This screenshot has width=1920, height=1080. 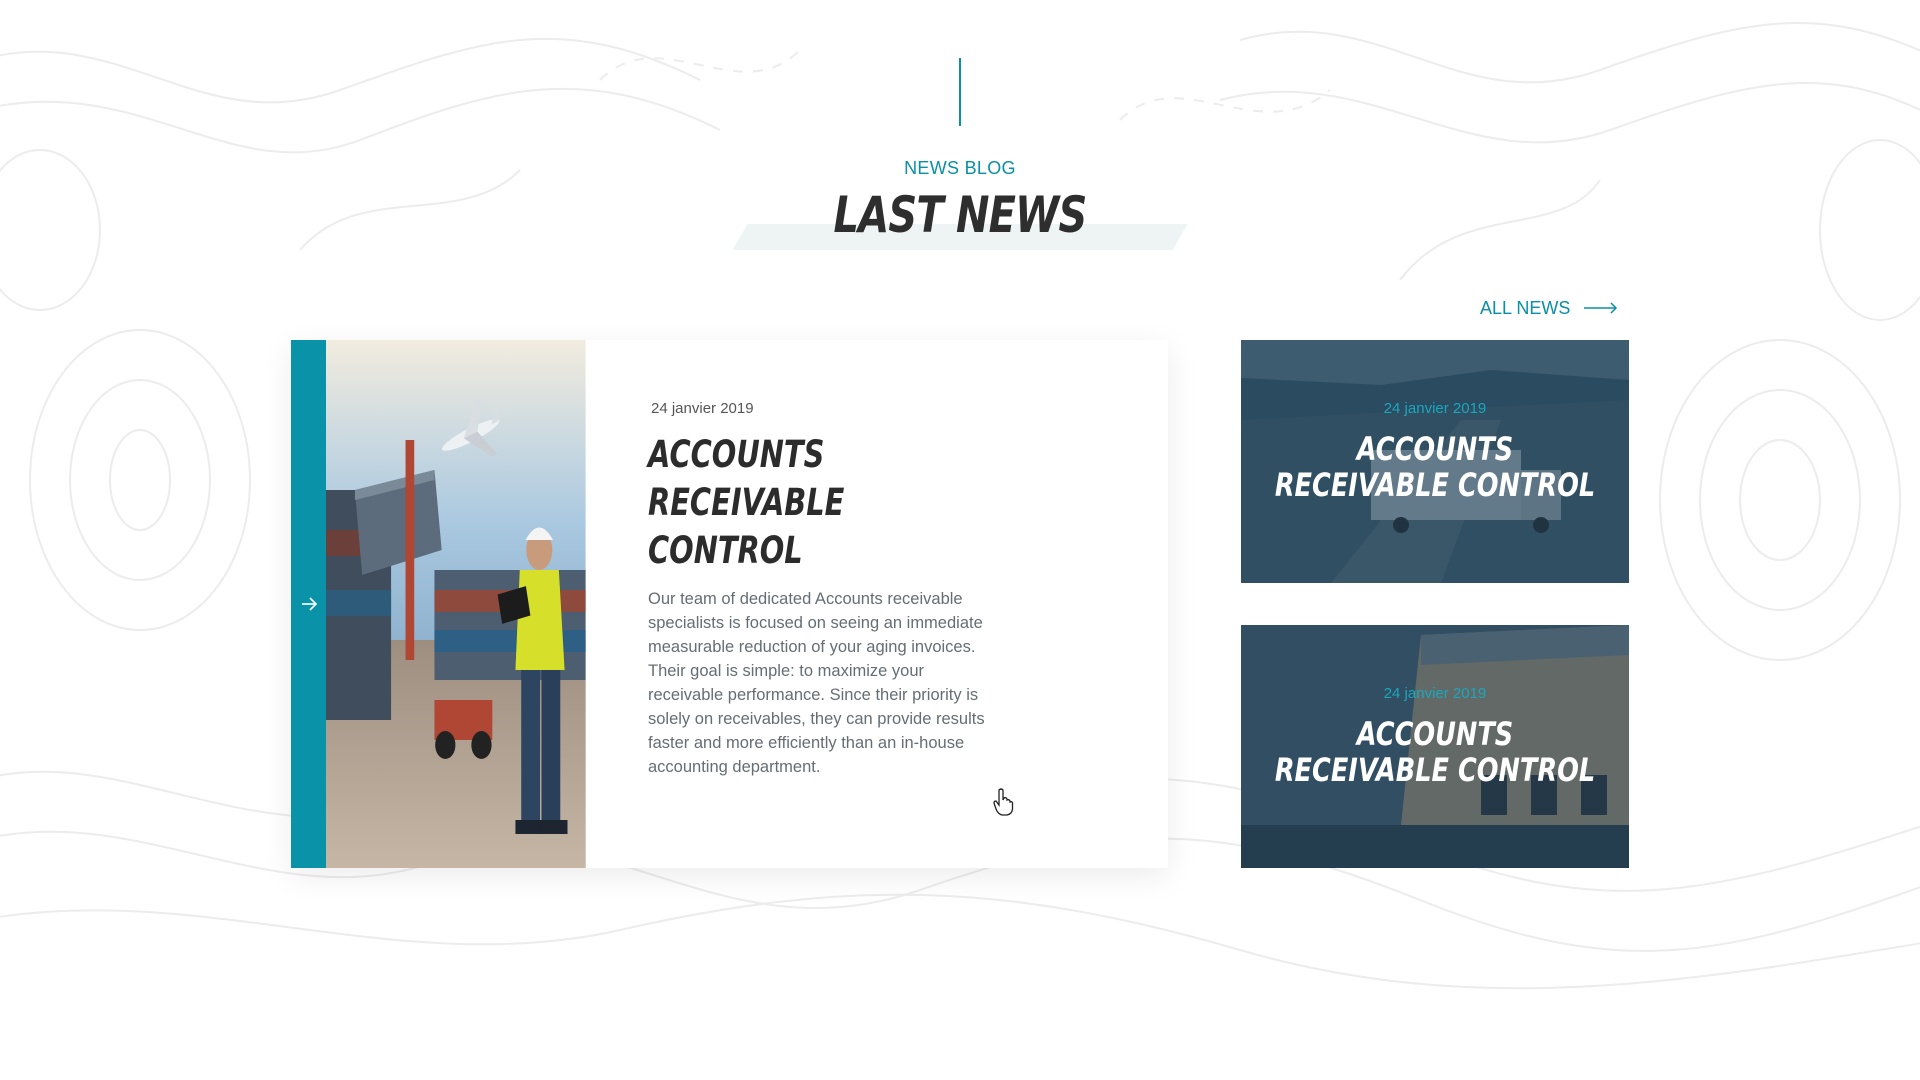 I want to click on all-news-link: ALL NEWS, so click(x=1550, y=308).